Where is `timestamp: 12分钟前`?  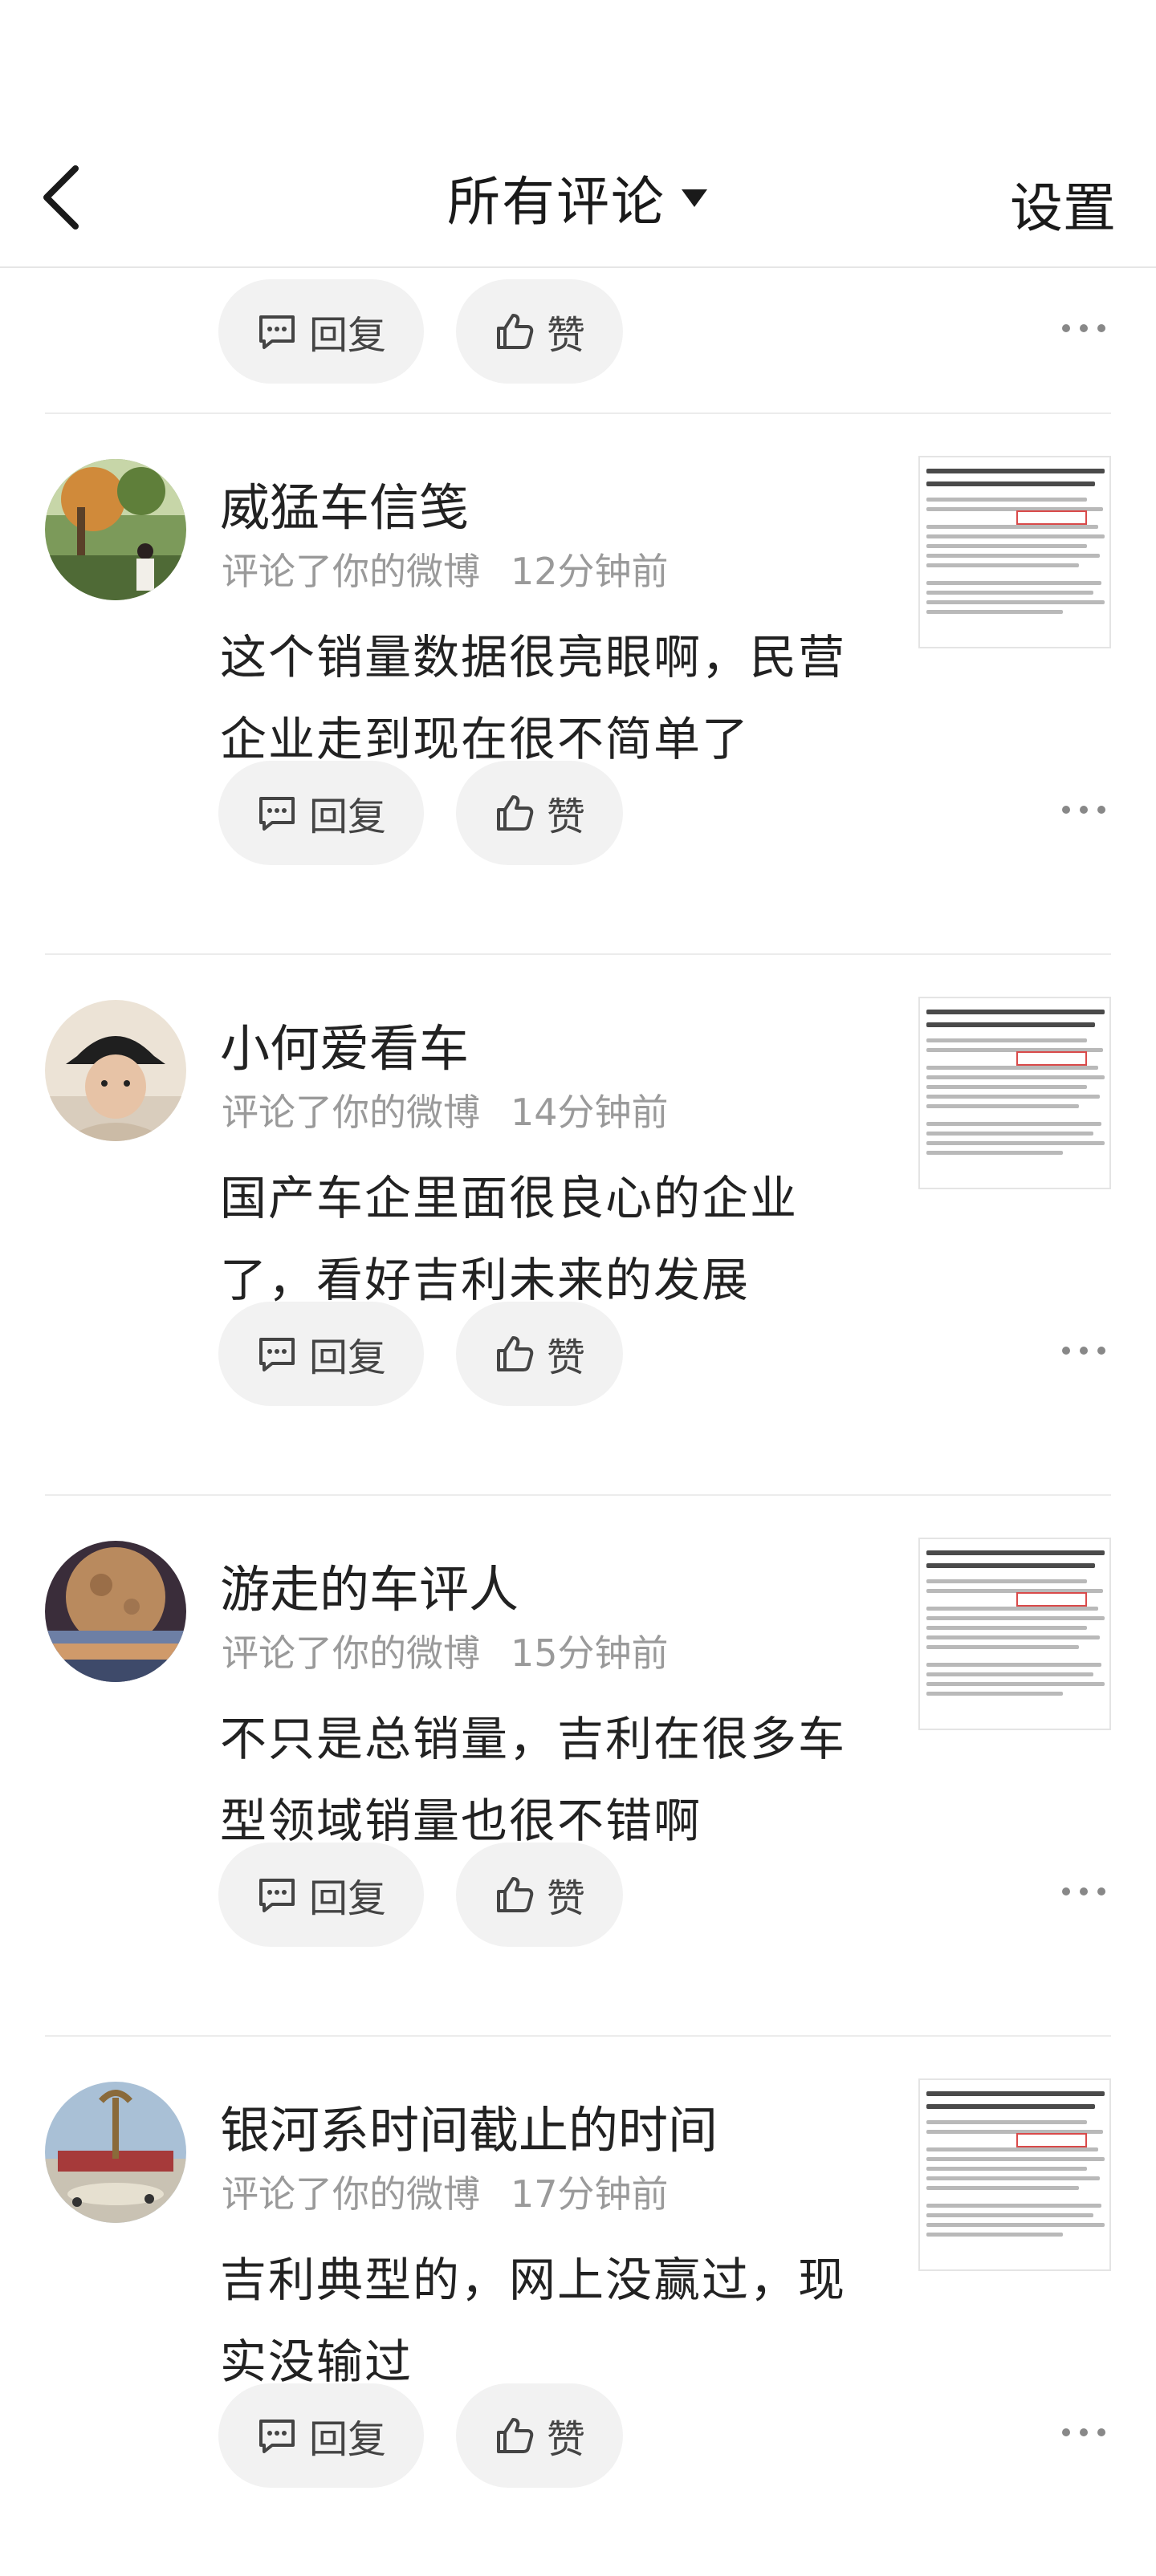 timestamp: 12分钟前 is located at coordinates (590, 572).